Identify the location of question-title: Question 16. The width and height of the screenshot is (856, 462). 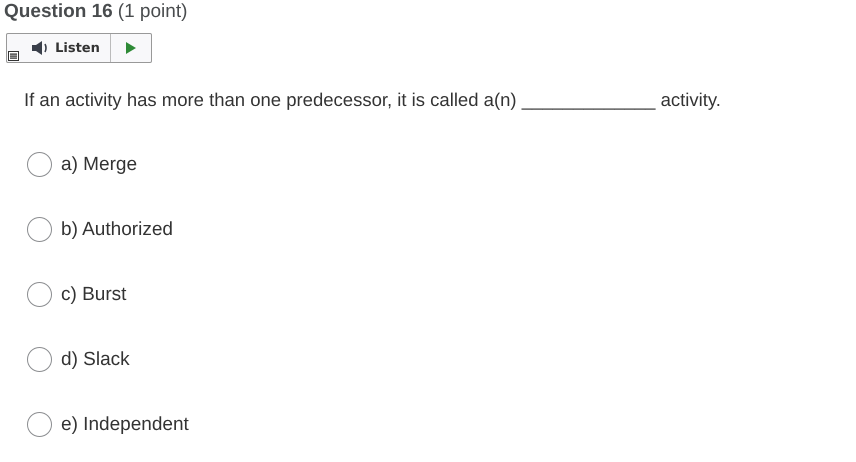
(58, 12).